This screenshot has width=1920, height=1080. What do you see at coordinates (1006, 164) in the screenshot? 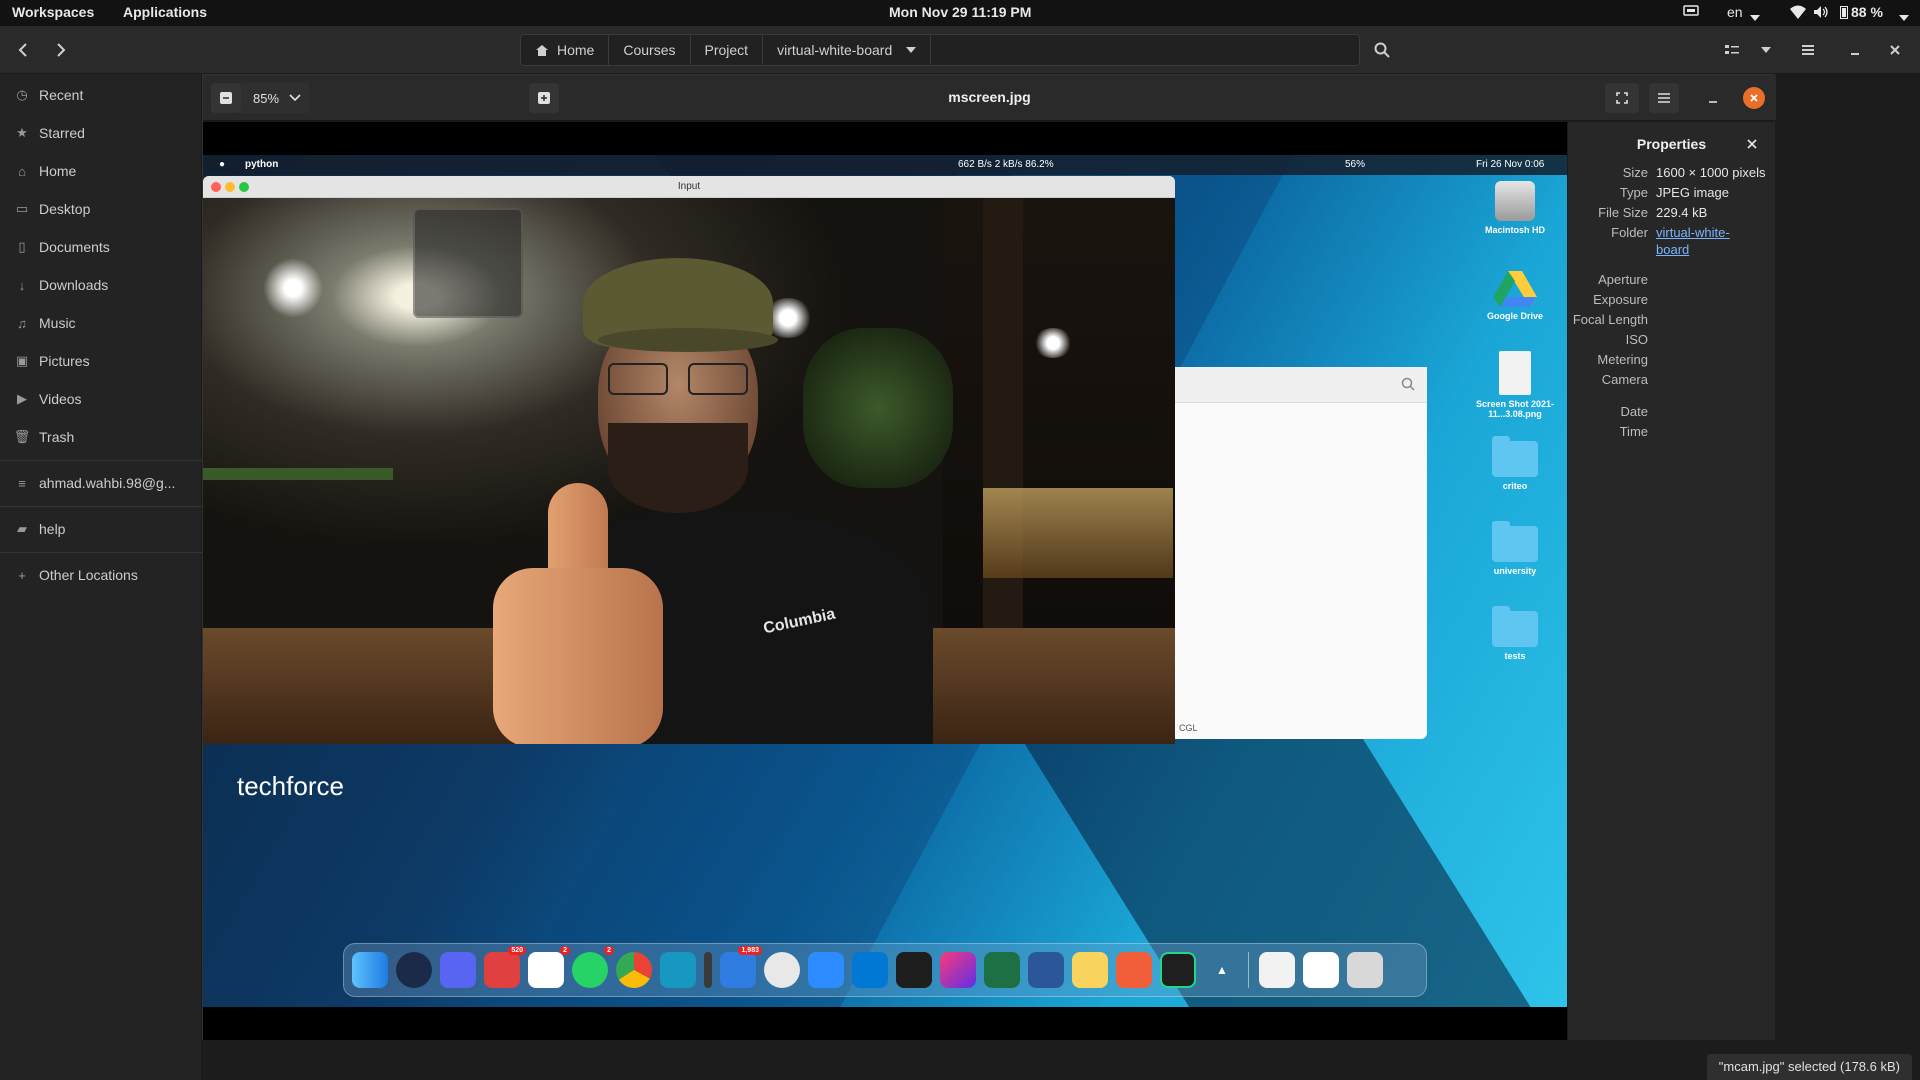
I see `mac-stats: 662 B/s 2 kB/s 86.2%` at bounding box center [1006, 164].